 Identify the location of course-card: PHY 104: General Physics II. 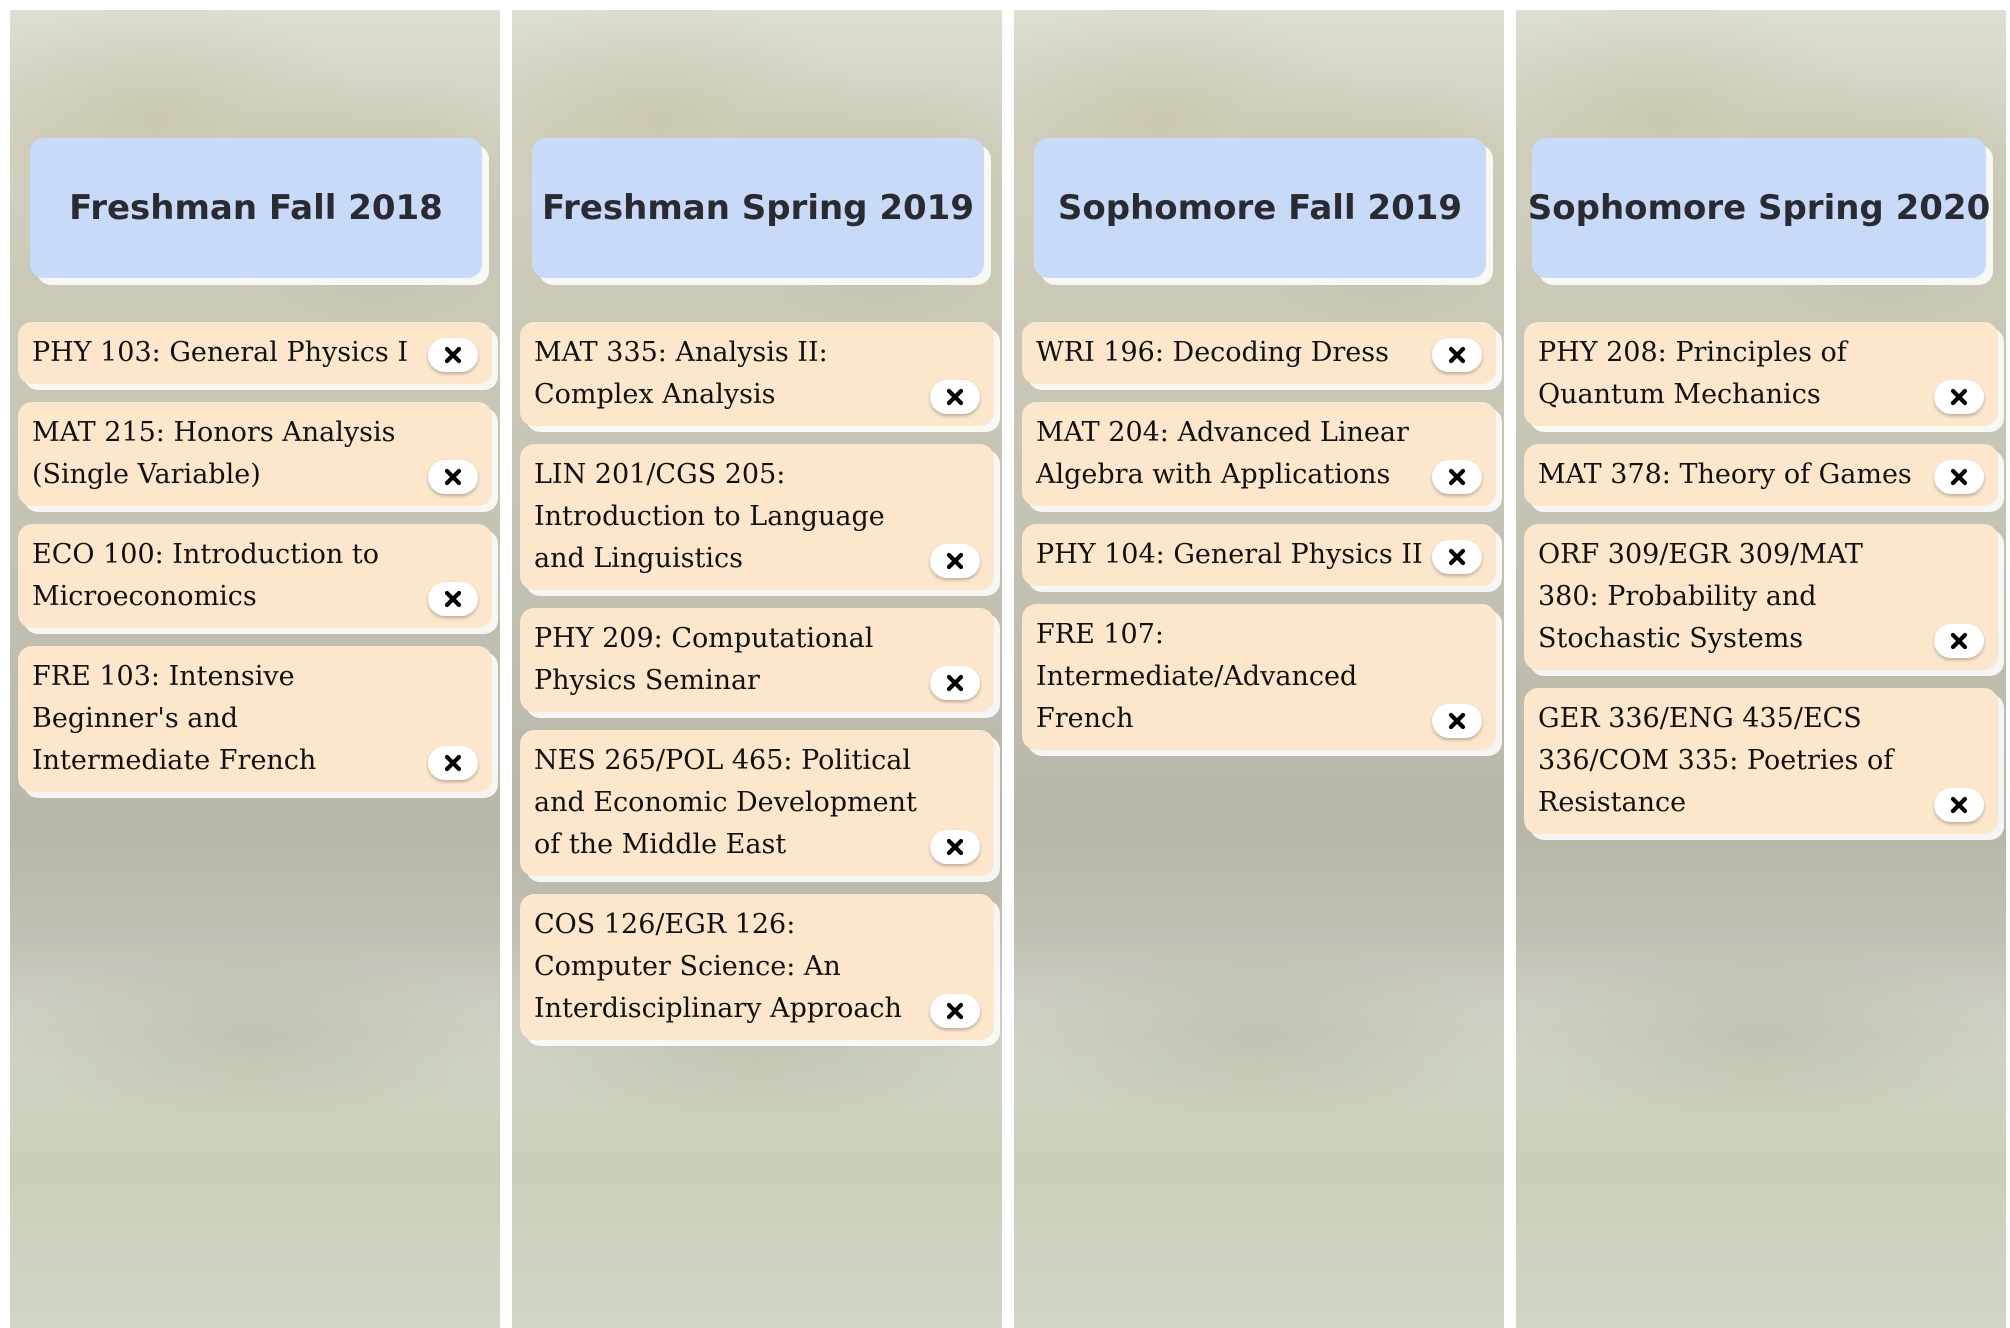
(1259, 555).